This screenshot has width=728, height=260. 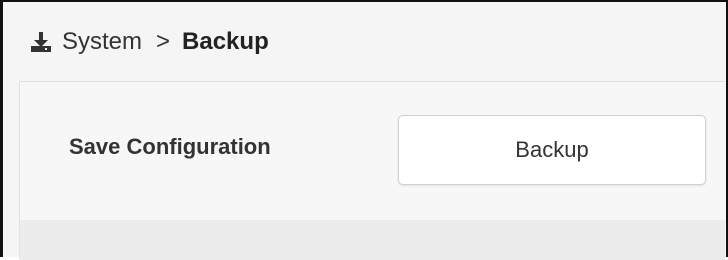 I want to click on breadcrumb-current: Backup, so click(x=225, y=41).